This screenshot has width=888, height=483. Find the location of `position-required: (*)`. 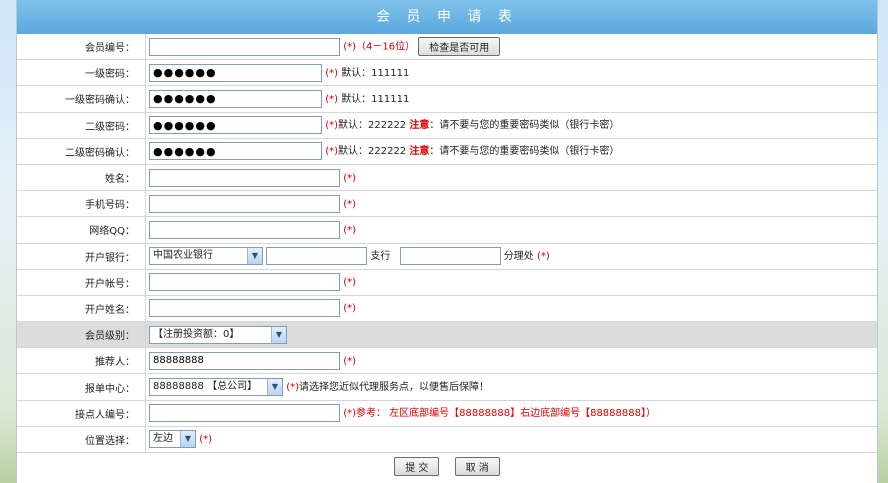

position-required: (*) is located at coordinates (205, 440).